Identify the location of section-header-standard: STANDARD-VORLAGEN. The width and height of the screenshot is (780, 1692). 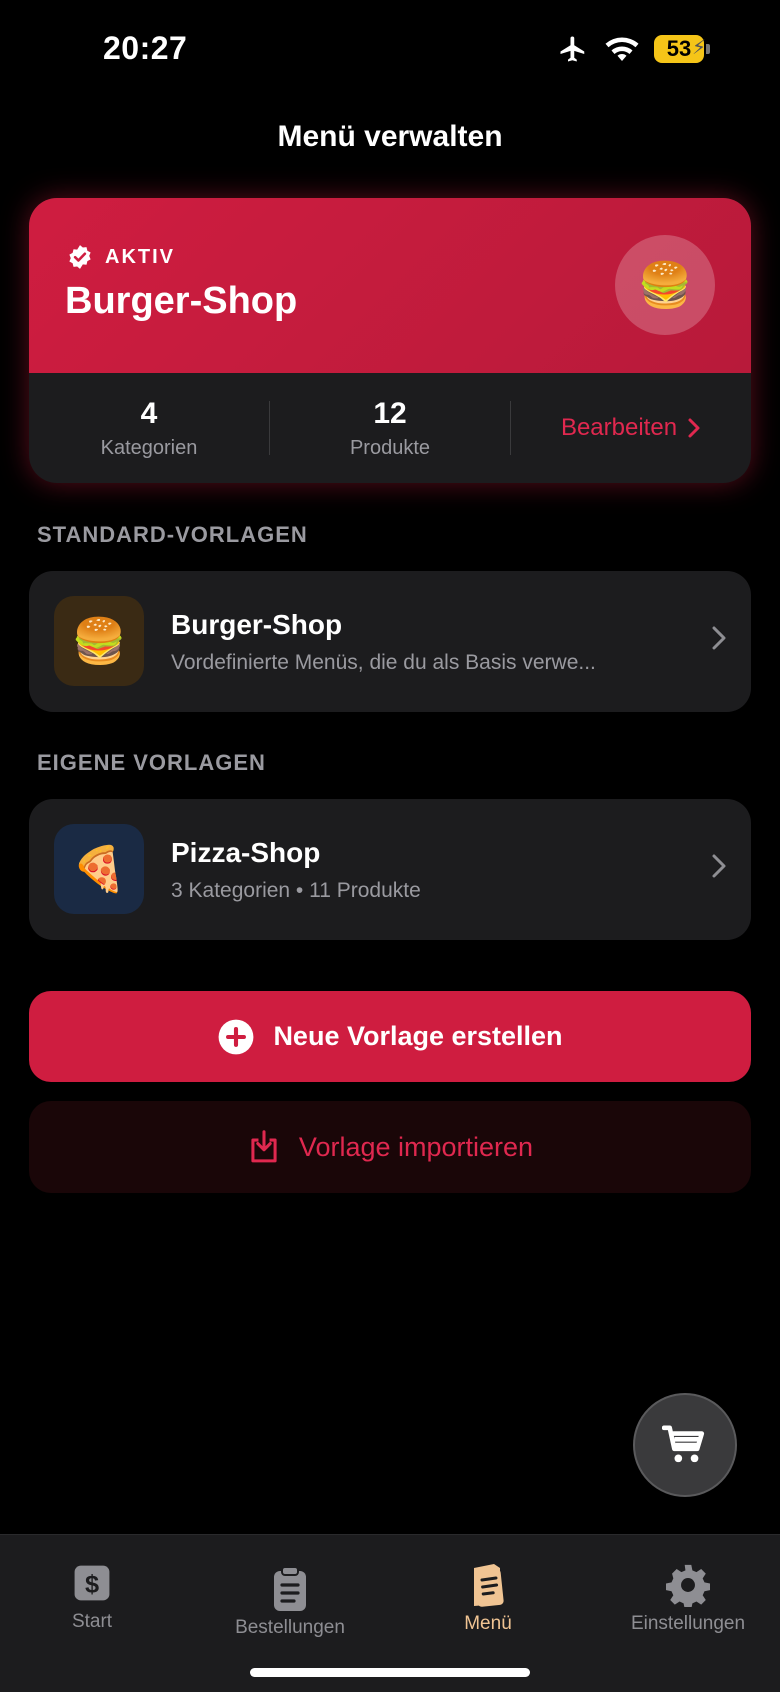
(172, 534).